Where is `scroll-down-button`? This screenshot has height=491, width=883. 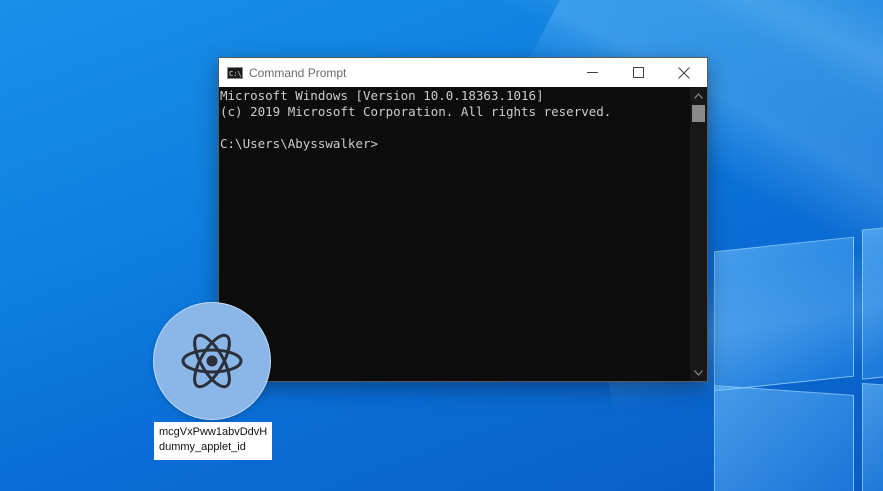 scroll-down-button is located at coordinates (698, 372).